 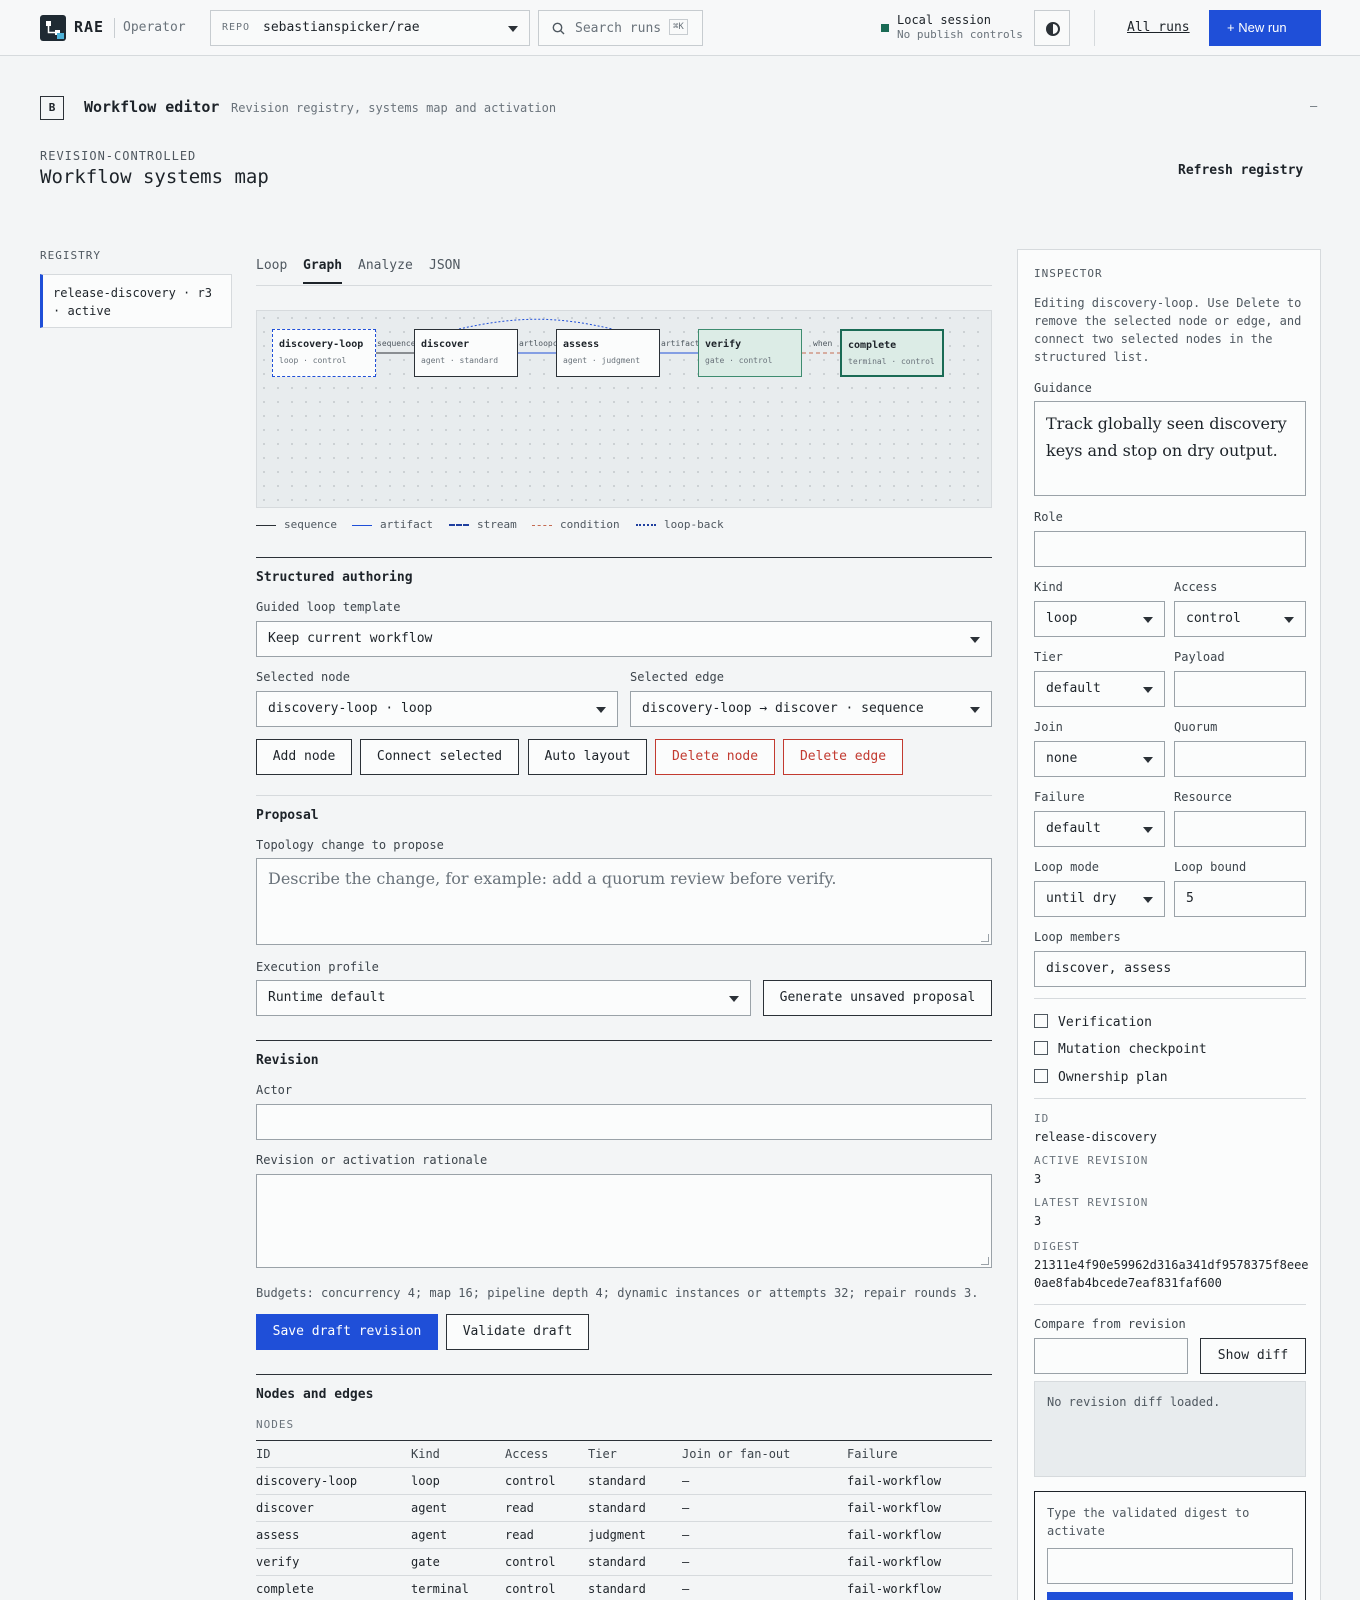 What do you see at coordinates (617, 1535) in the screenshot?
I see `cell-tier: judgment` at bounding box center [617, 1535].